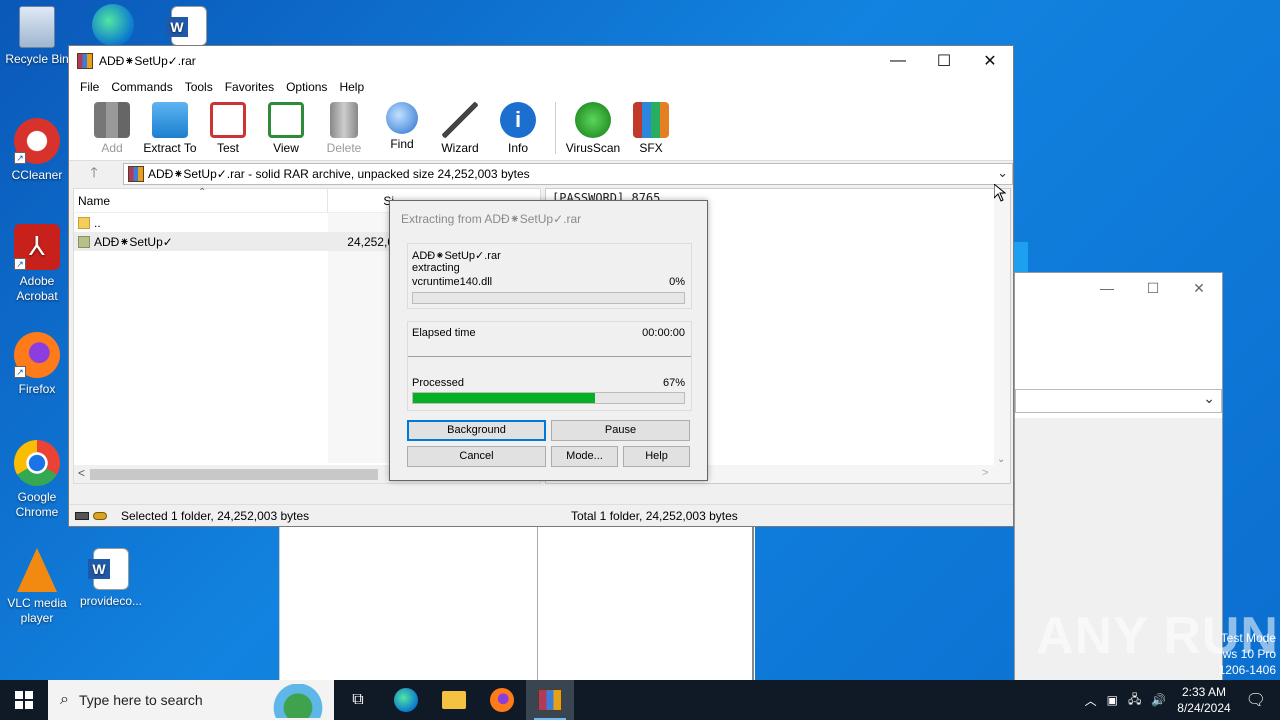  What do you see at coordinates (456, 256) in the screenshot?
I see `archive-name: ADÐ⁕SetUp✓.rar` at bounding box center [456, 256].